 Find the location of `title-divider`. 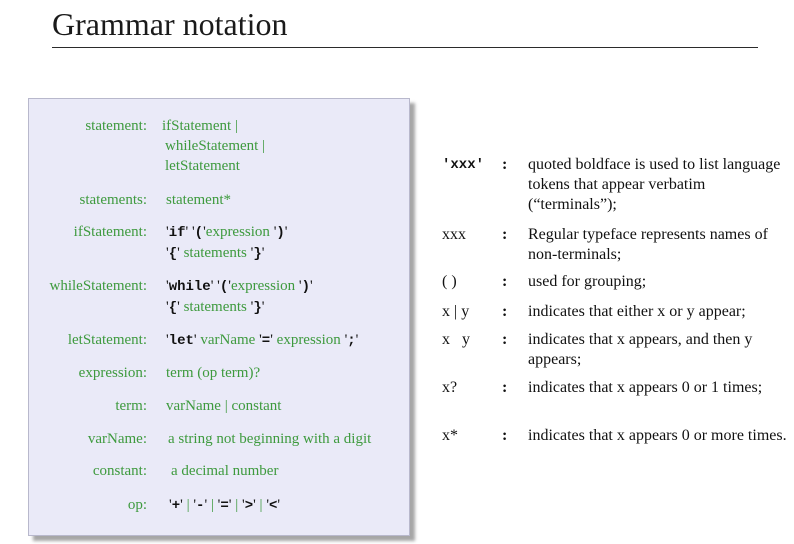

title-divider is located at coordinates (405, 47).